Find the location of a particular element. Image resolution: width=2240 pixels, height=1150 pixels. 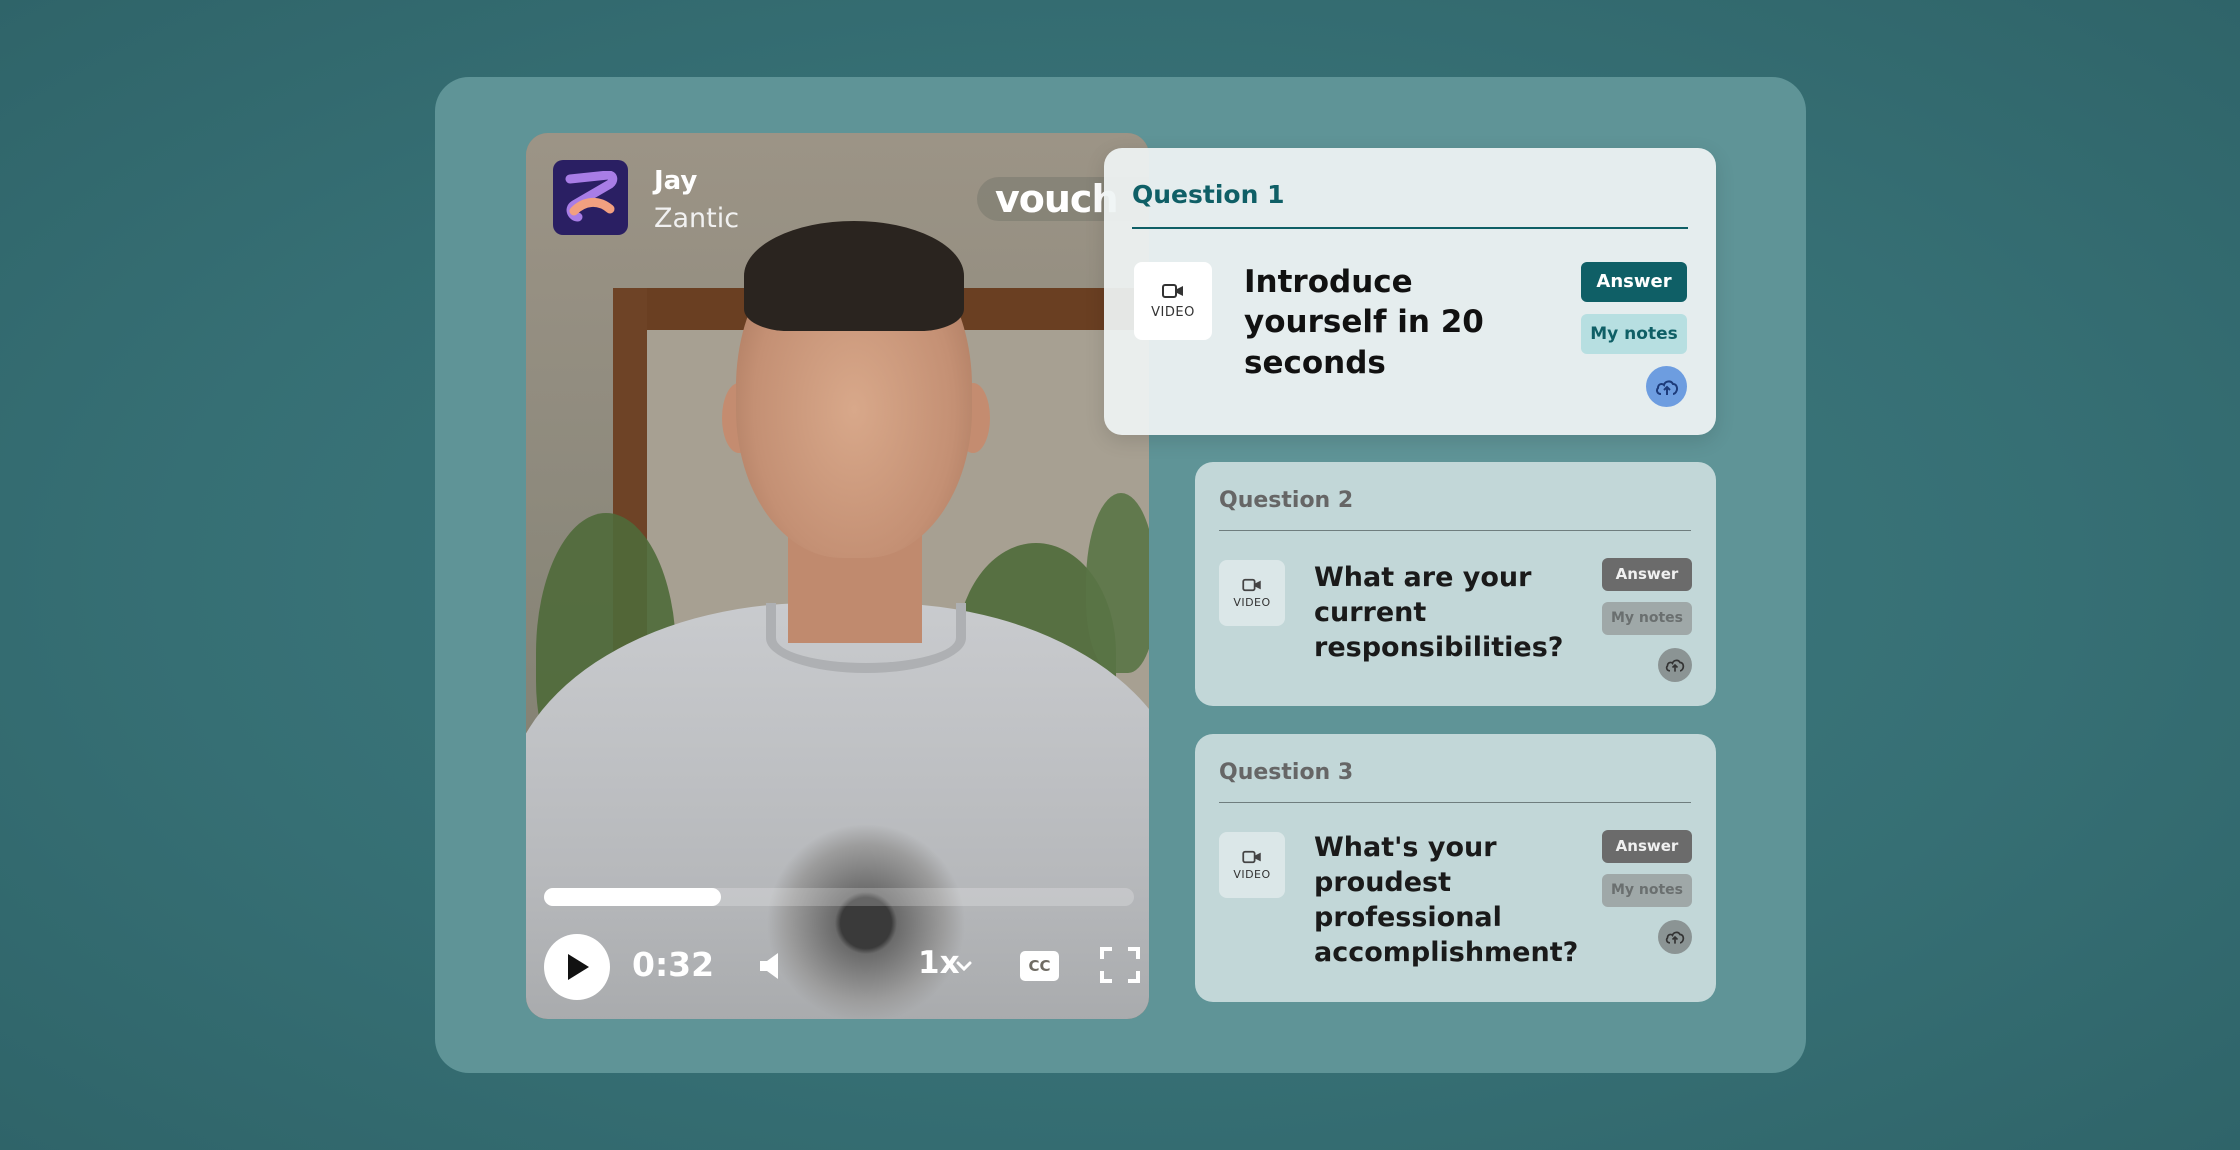

speaker-company: Zantic is located at coordinates (697, 218).